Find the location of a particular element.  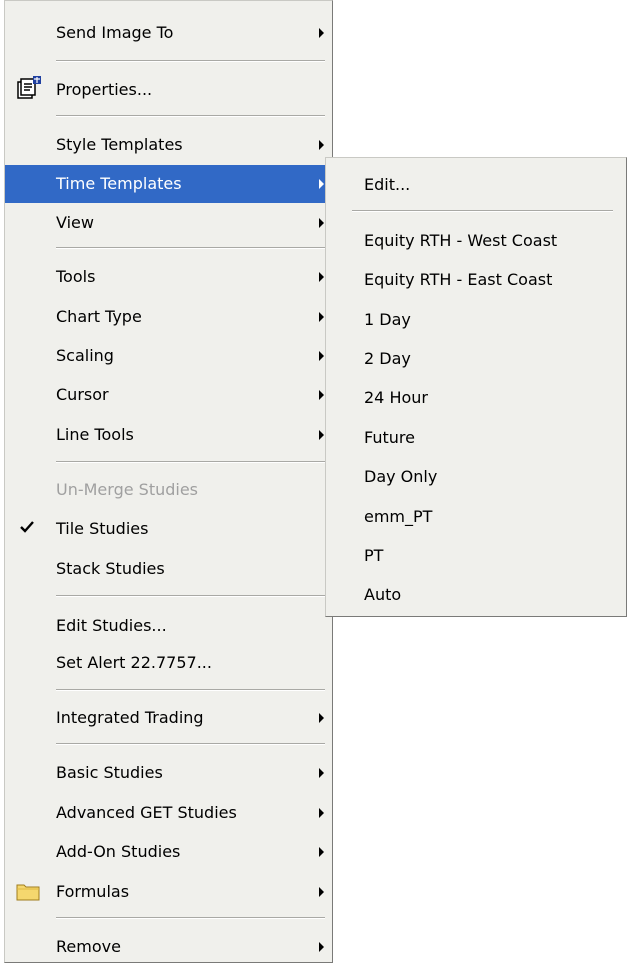

submenu-item-equity-rth-east-coast: Equity RTH - East Coast is located at coordinates (476, 280).